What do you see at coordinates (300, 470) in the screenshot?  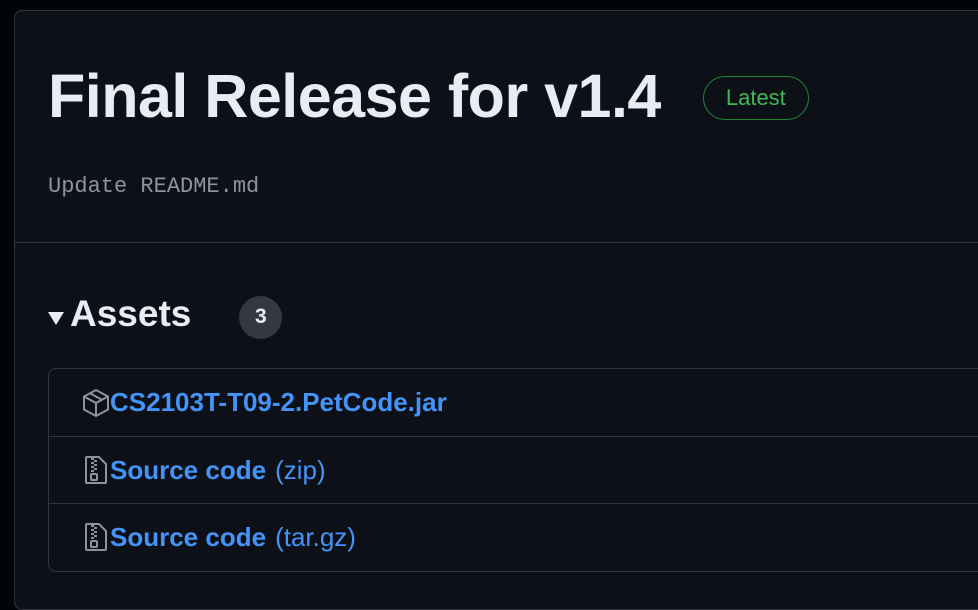 I see `asset-suffix-zip: (zip)` at bounding box center [300, 470].